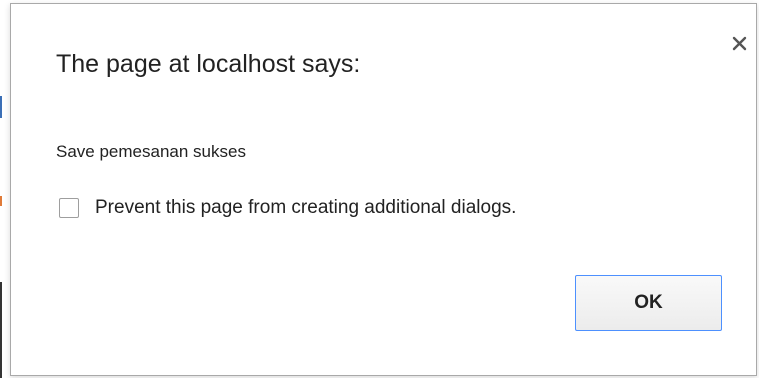 This screenshot has height=378, width=759. I want to click on dialog-title: The page at localhost says:, so click(208, 64).